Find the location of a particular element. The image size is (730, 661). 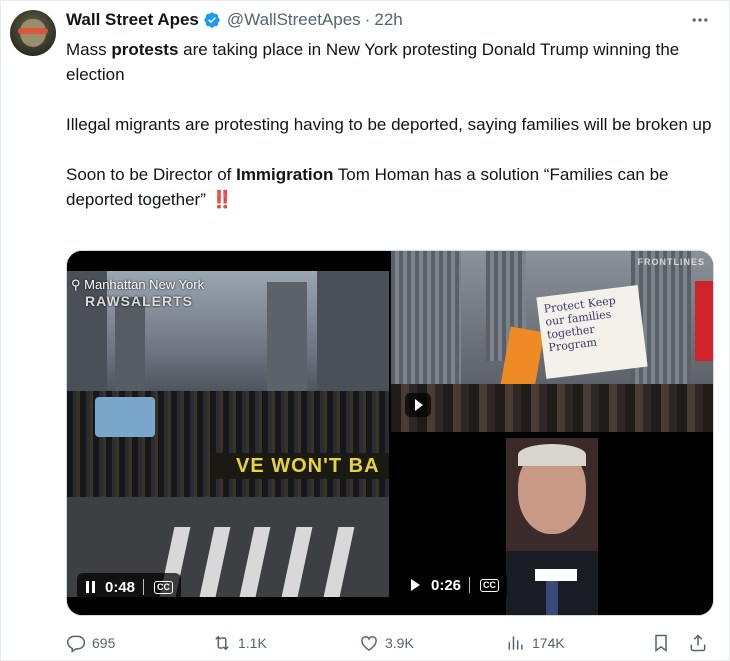

video-controls: 0:26 CC is located at coordinates (454, 585).